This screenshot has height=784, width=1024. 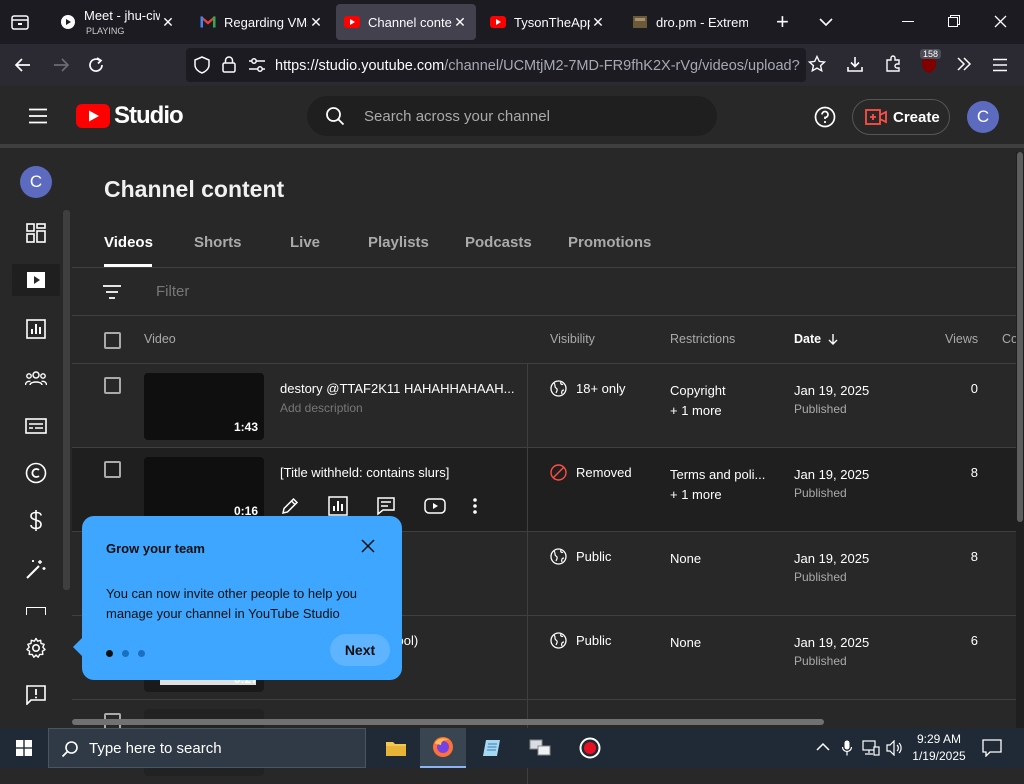 What do you see at coordinates (823, 747) in the screenshot?
I see `chevron-up-icon` at bounding box center [823, 747].